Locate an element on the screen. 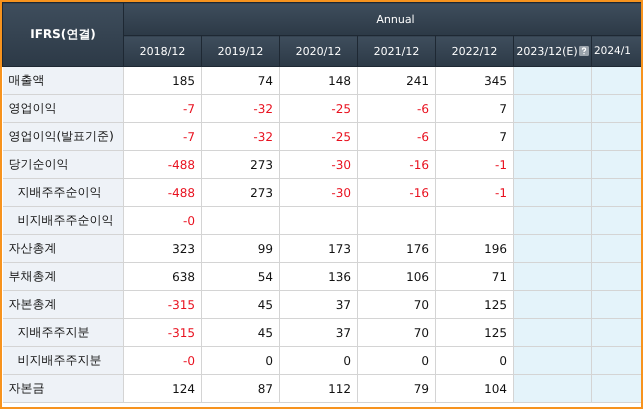  row-label: 자산총계 is located at coordinates (63, 248).